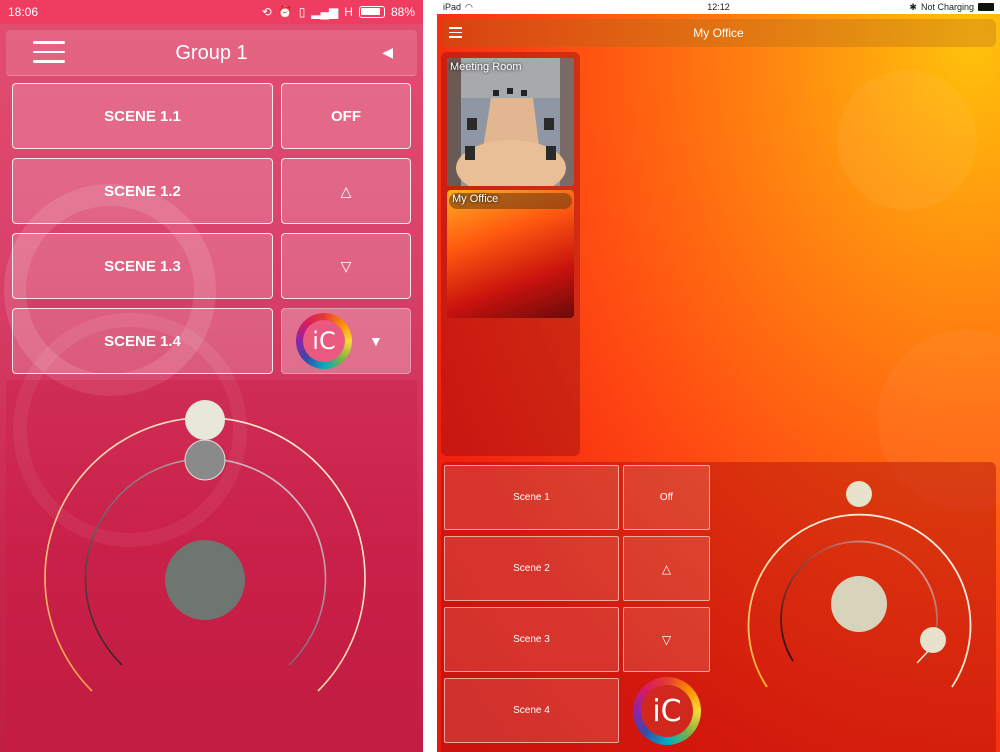 Image resolution: width=1000 pixels, height=752 pixels. Describe the element at coordinates (402, 12) in the screenshot. I see `battery-level: 88%` at that location.